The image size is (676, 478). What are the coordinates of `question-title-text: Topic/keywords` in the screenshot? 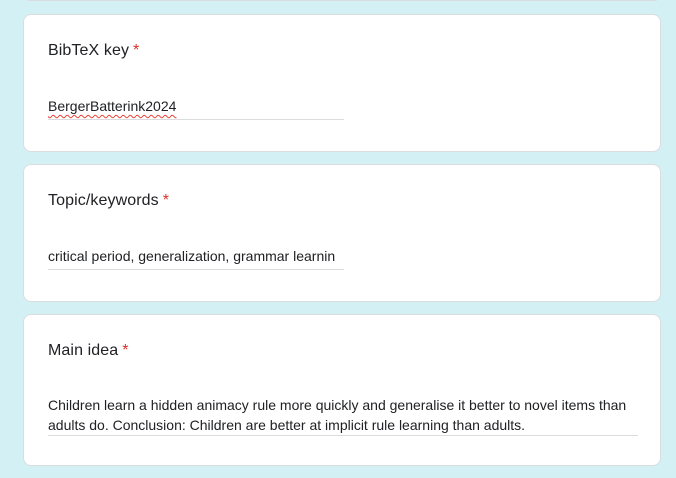 It's located at (103, 200).